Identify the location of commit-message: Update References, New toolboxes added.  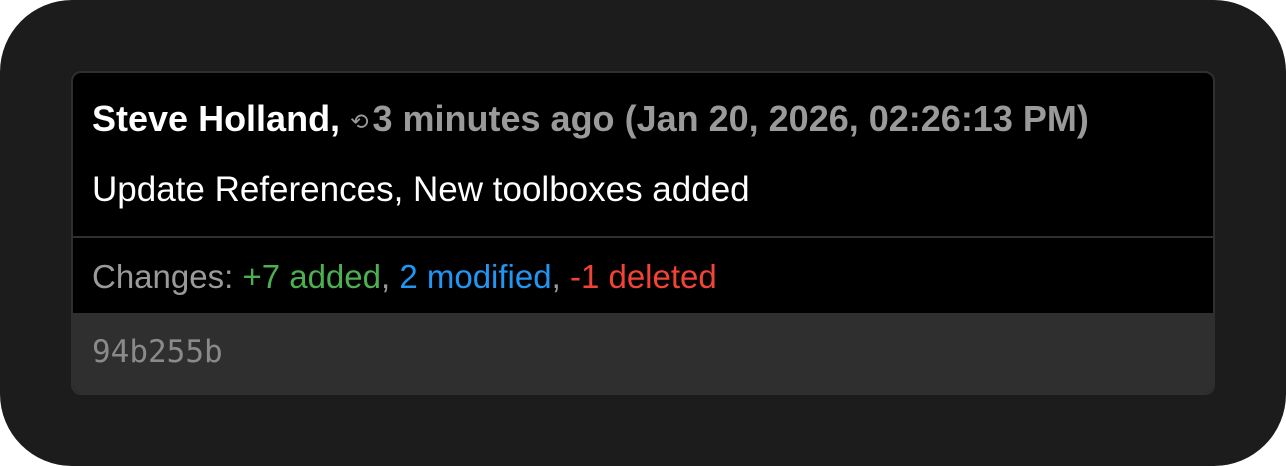
(421, 189).